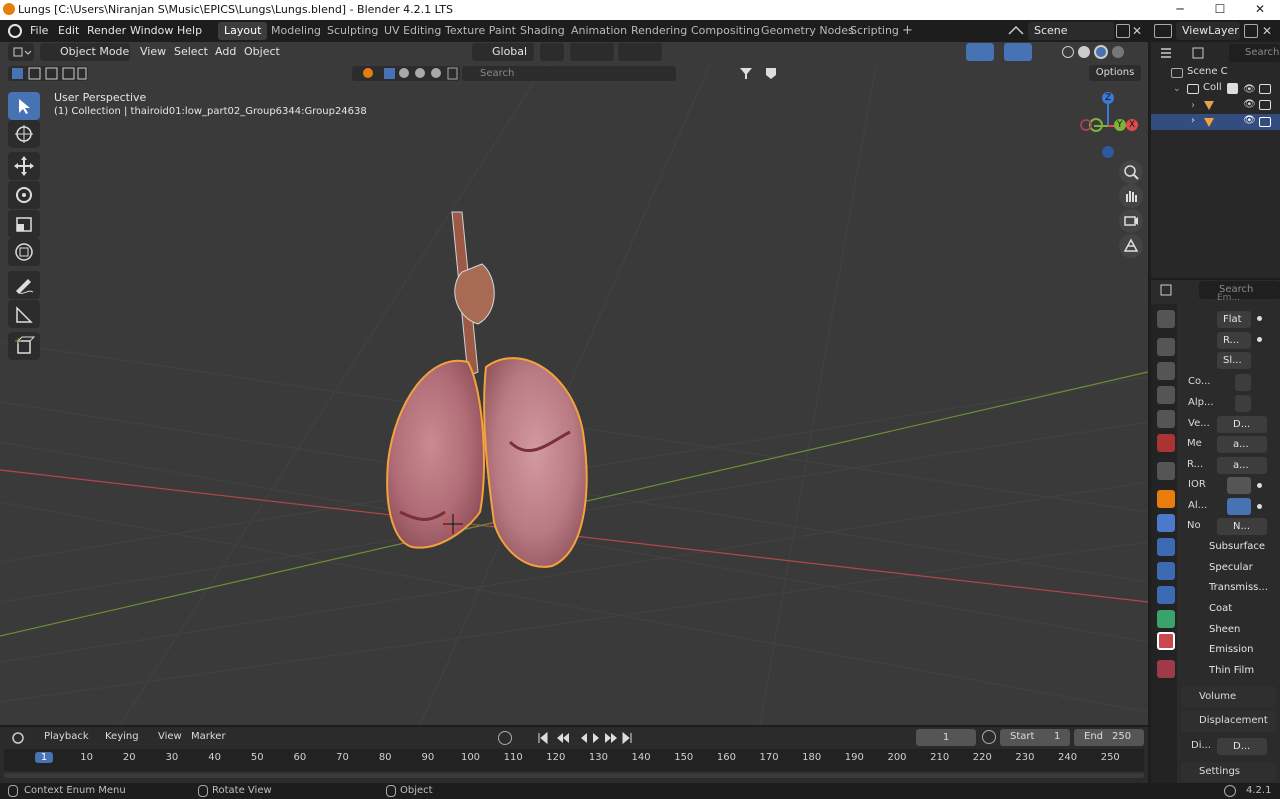 Image resolution: width=1280 pixels, height=799 pixels. What do you see at coordinates (1239, 506) in the screenshot?
I see `prop-color-al` at bounding box center [1239, 506].